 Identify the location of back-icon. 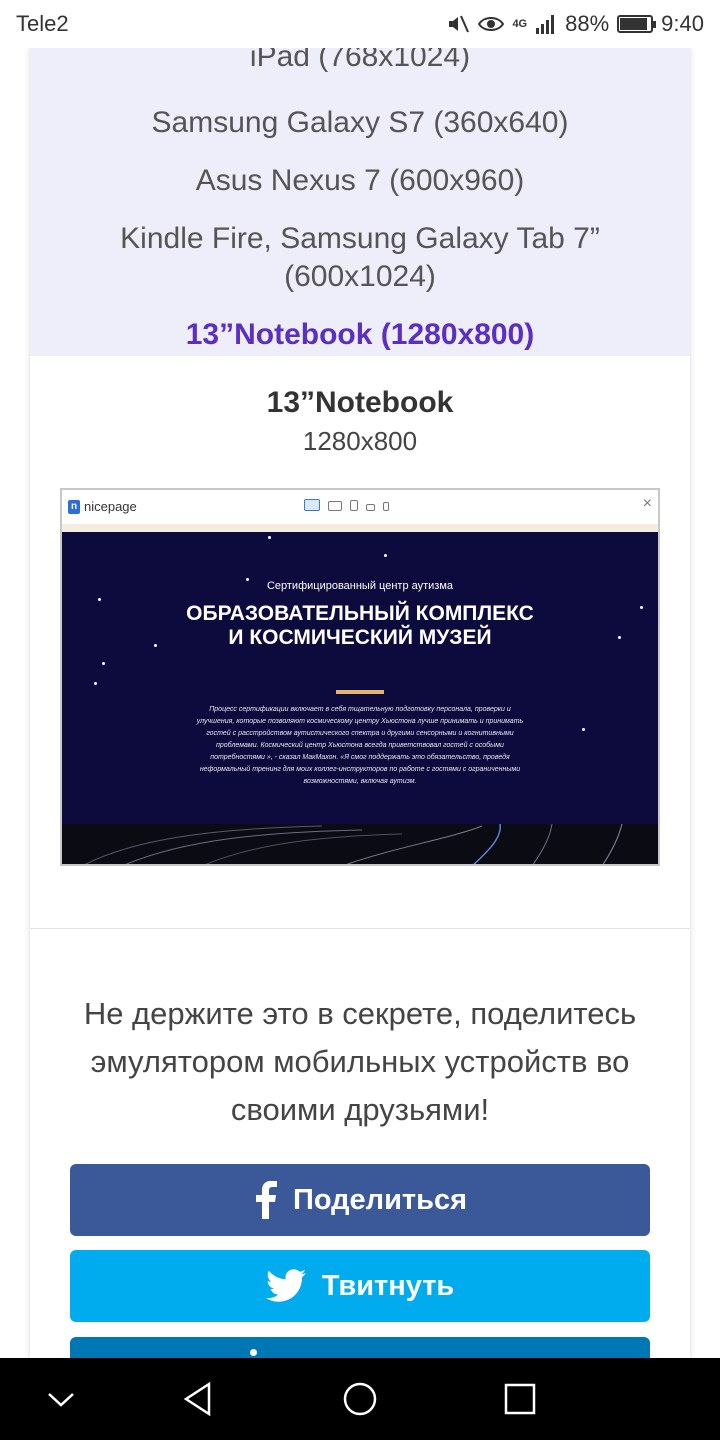
(199, 1399).